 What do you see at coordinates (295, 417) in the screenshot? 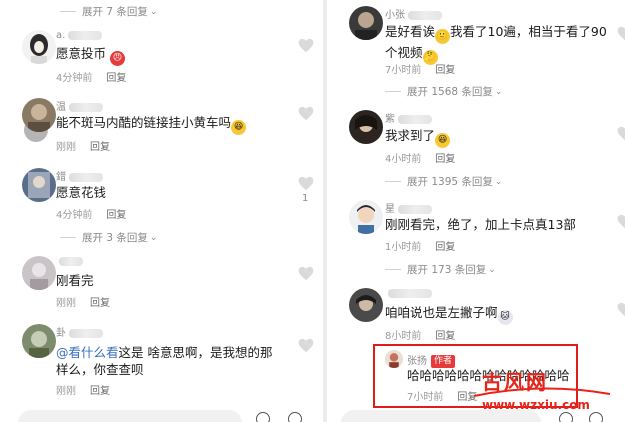
I see `emoji-icon` at bounding box center [295, 417].